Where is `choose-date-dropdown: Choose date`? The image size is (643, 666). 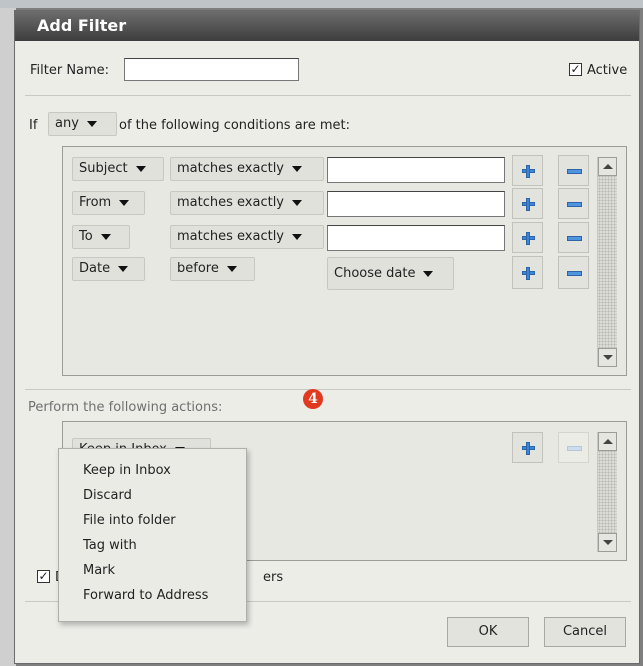 choose-date-dropdown: Choose date is located at coordinates (390, 273).